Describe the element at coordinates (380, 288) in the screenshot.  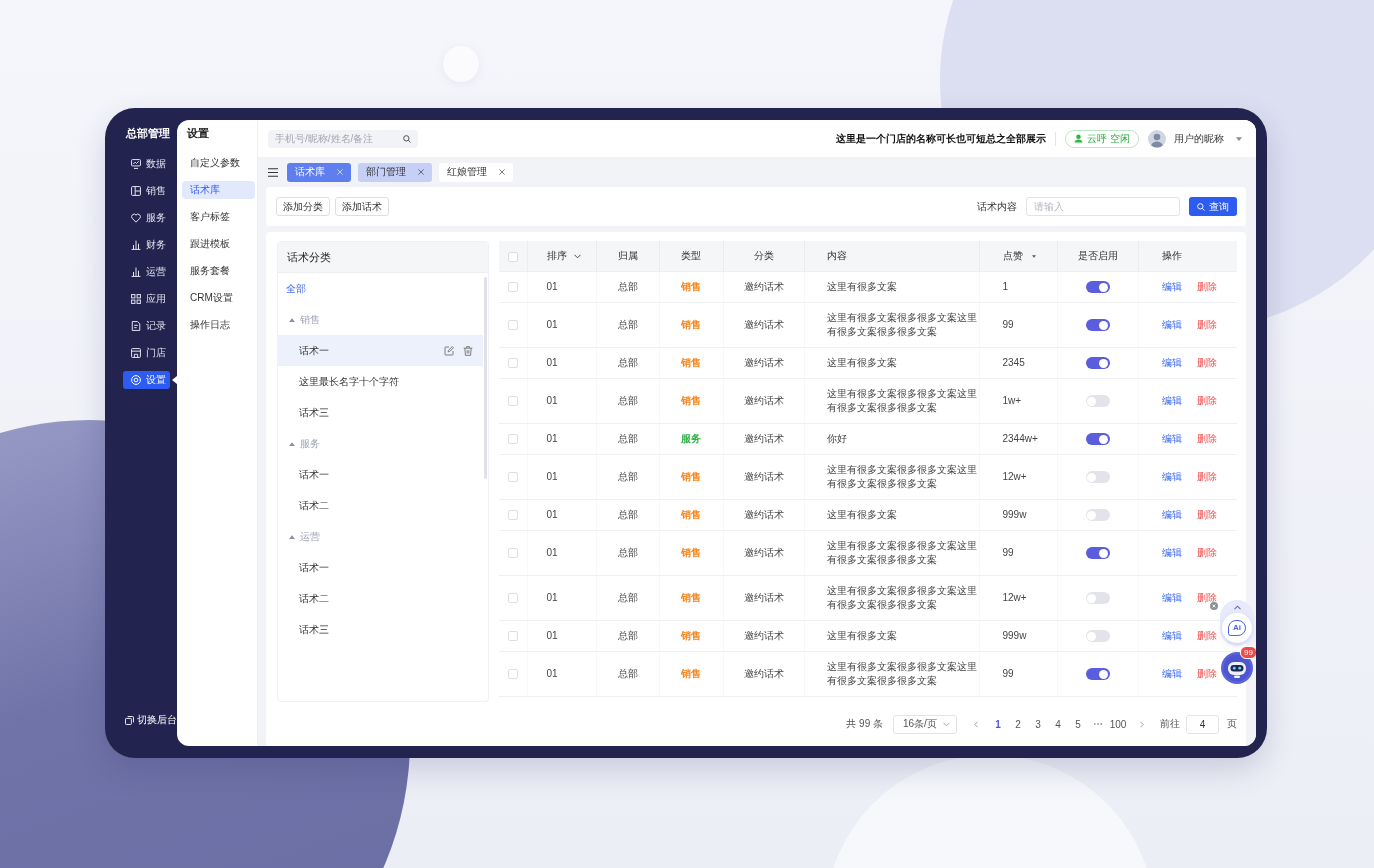
I see `tree-item: 全部` at that location.